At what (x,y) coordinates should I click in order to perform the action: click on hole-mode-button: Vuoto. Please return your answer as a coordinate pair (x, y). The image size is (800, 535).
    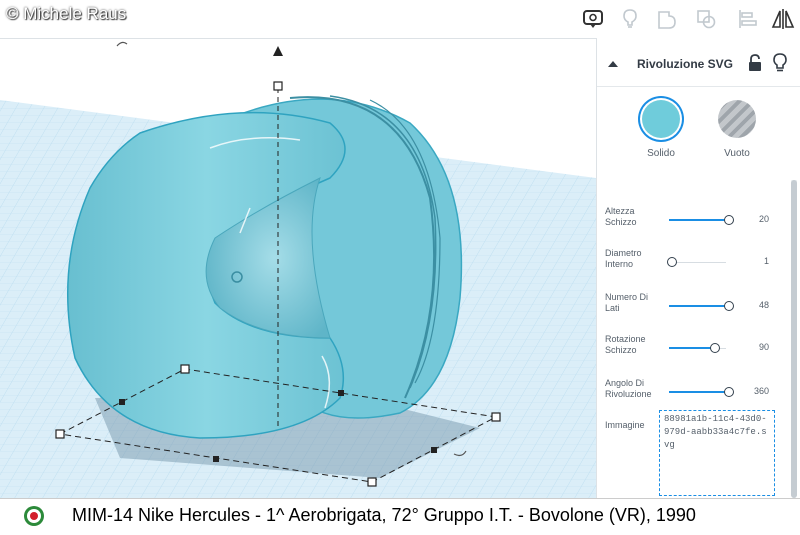
    Looking at the image, I should click on (737, 129).